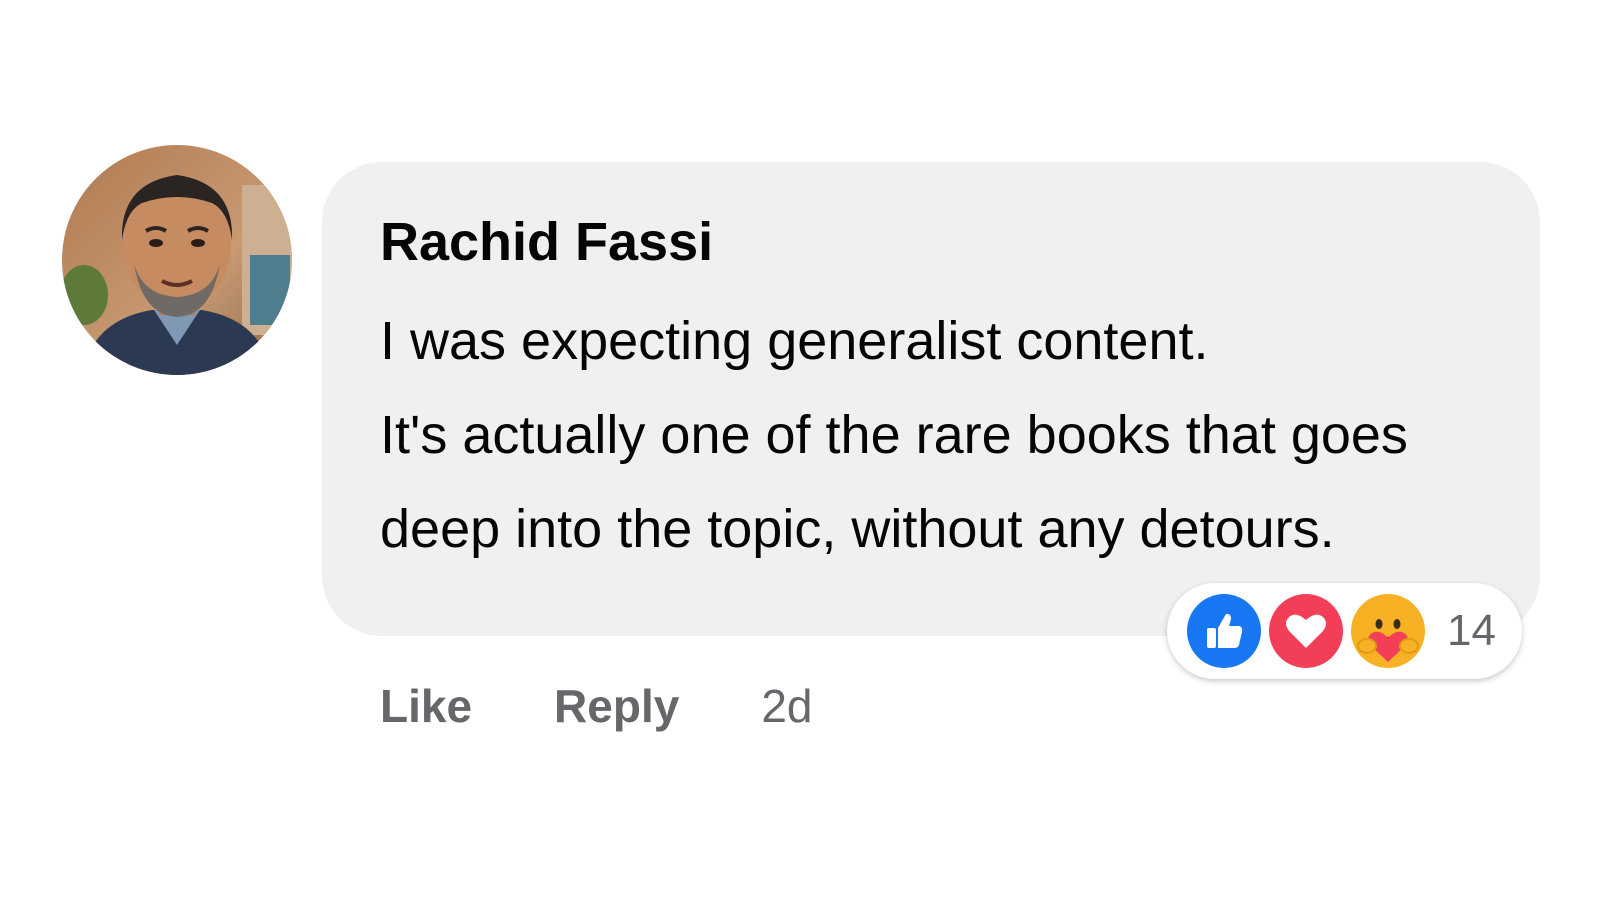 The image size is (1600, 900). What do you see at coordinates (786, 706) in the screenshot?
I see `timestamp: 2d` at bounding box center [786, 706].